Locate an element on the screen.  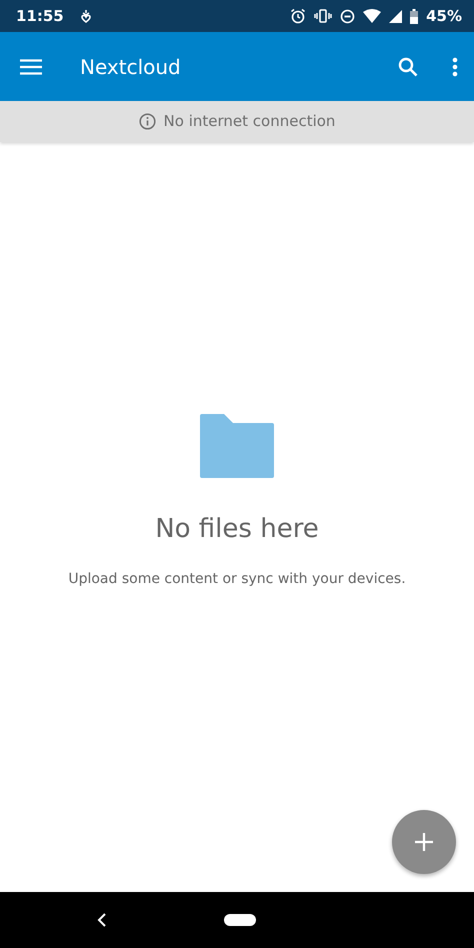
status-time: 11:55 is located at coordinates (40, 16).